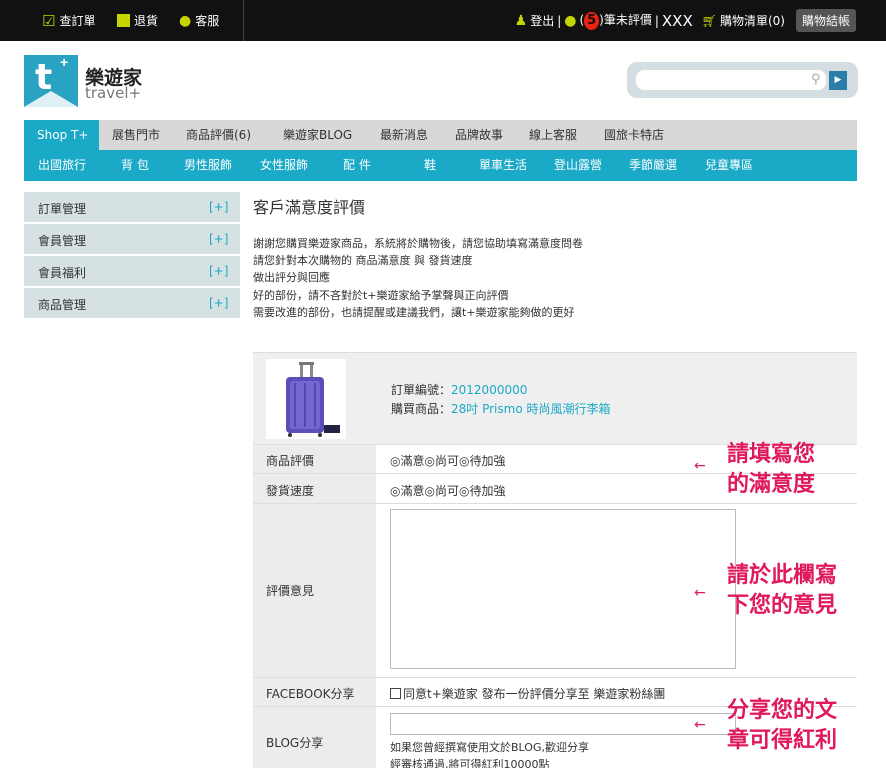 This screenshot has height=768, width=886. Describe the element at coordinates (221, 135) in the screenshot. I see `nav-reviews: 商品評價(6)` at that location.